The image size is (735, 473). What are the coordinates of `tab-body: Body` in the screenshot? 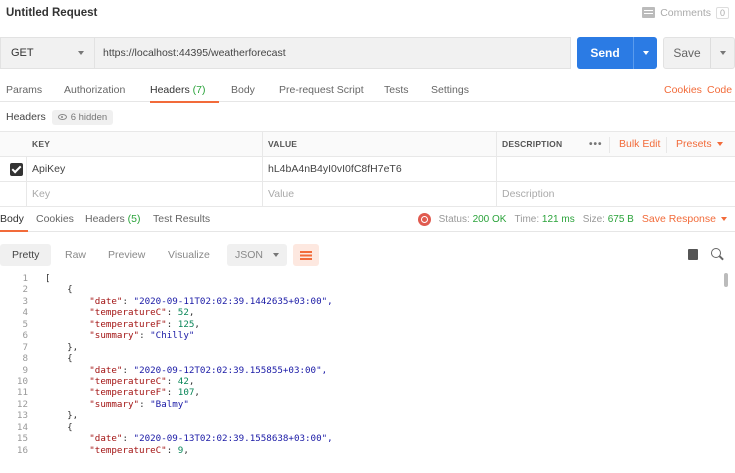 It's located at (243, 90).